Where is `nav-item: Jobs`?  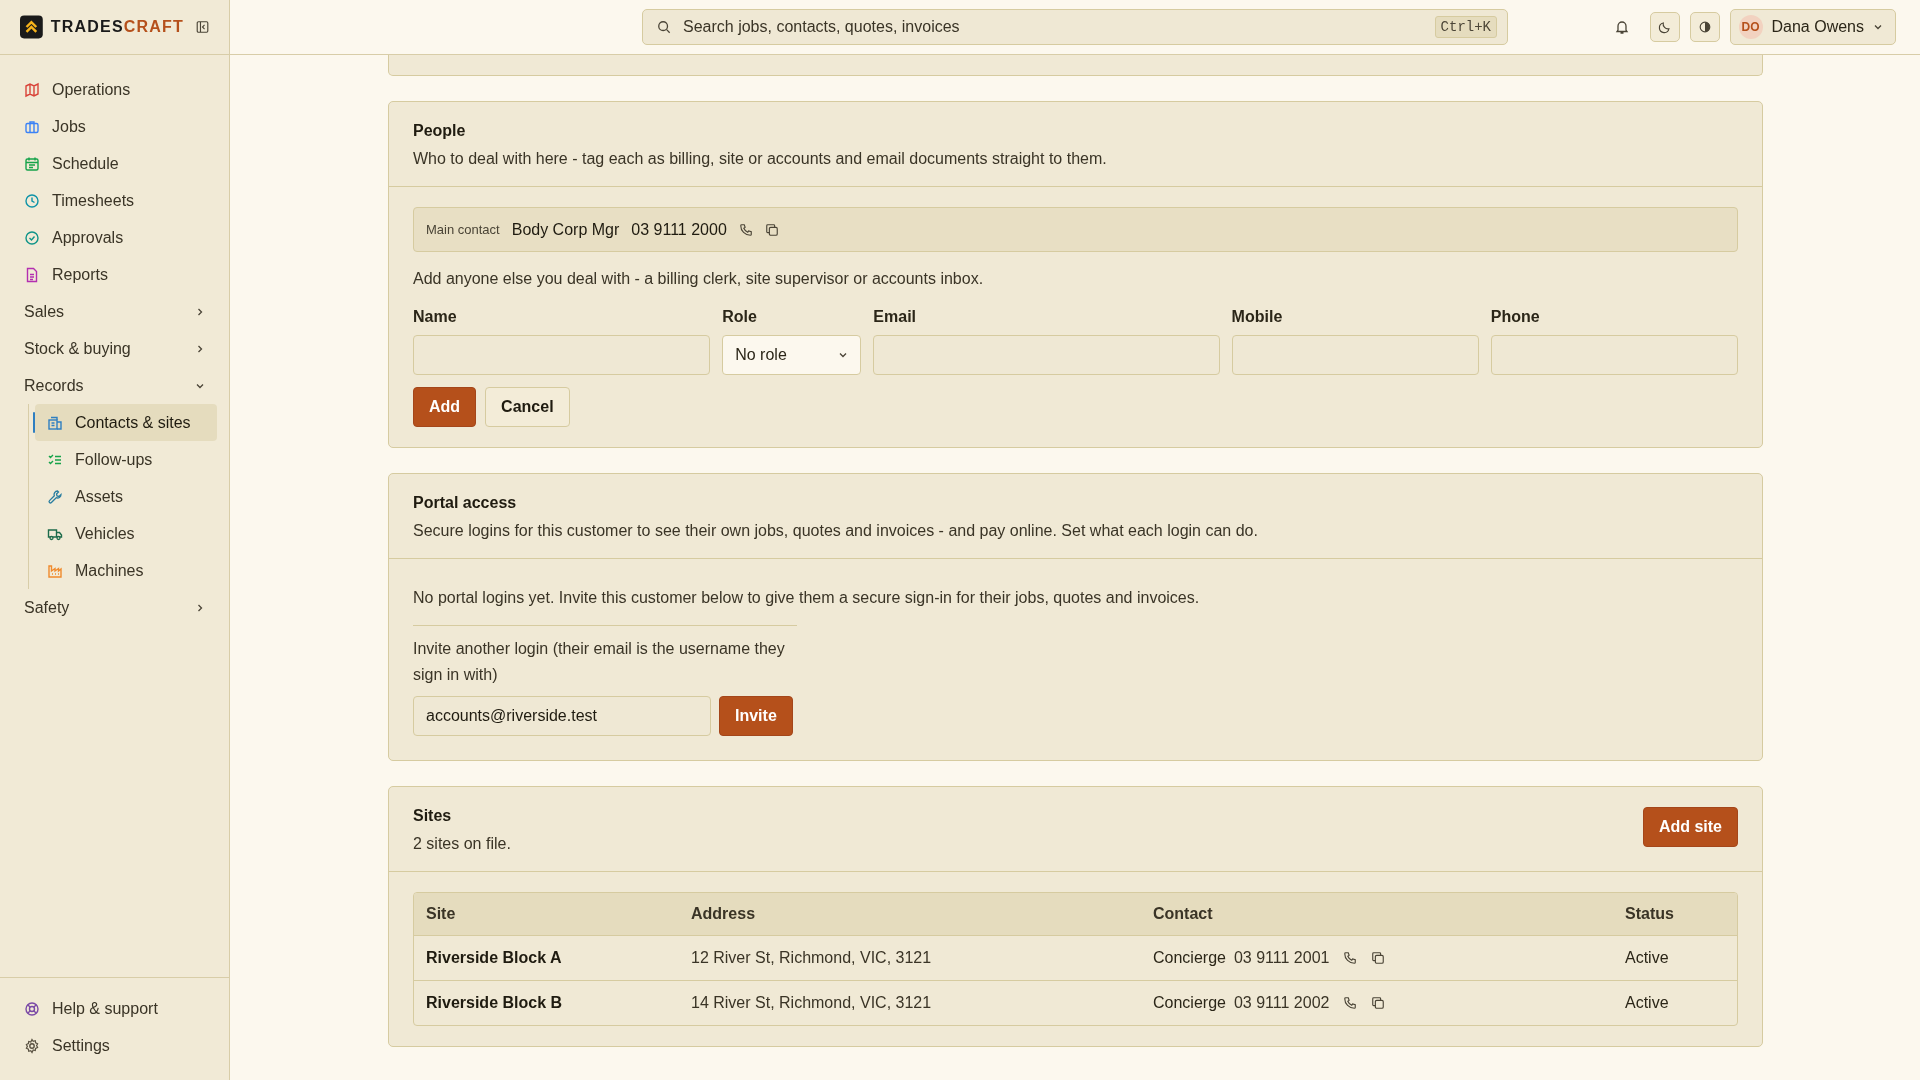
nav-item: Jobs is located at coordinates (114, 126).